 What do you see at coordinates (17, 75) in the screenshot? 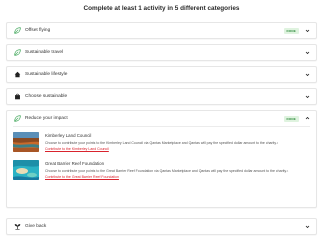
I see `house-icon` at bounding box center [17, 75].